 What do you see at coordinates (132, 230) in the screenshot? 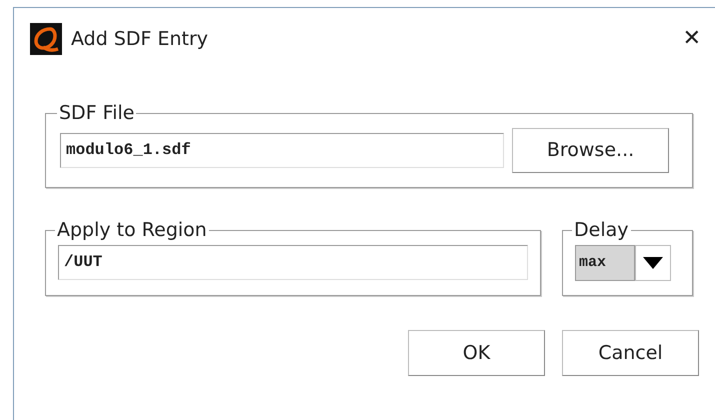
I see `group-label: Apply to Region` at bounding box center [132, 230].